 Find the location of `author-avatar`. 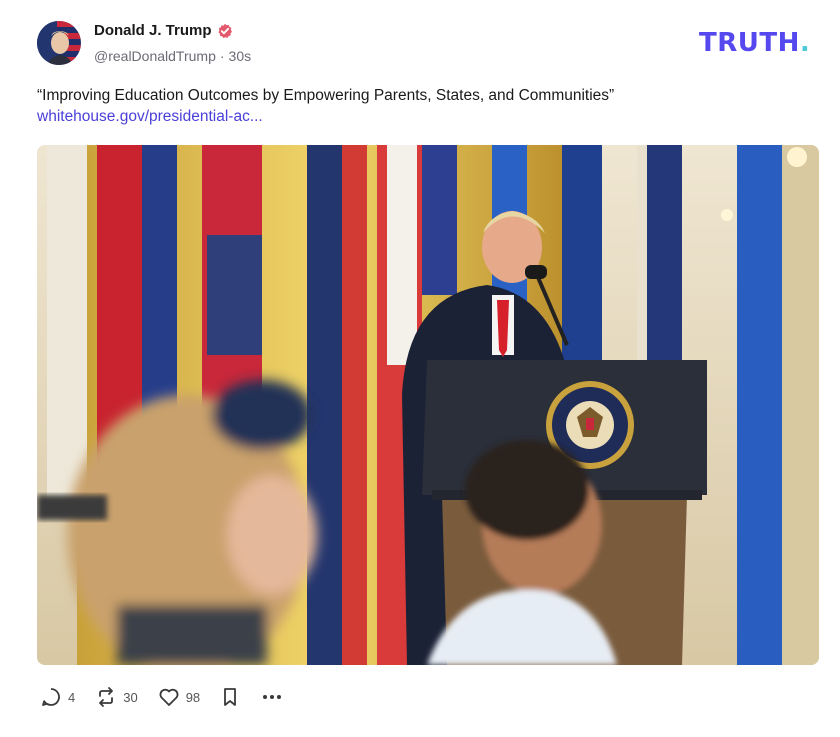

author-avatar is located at coordinates (59, 43).